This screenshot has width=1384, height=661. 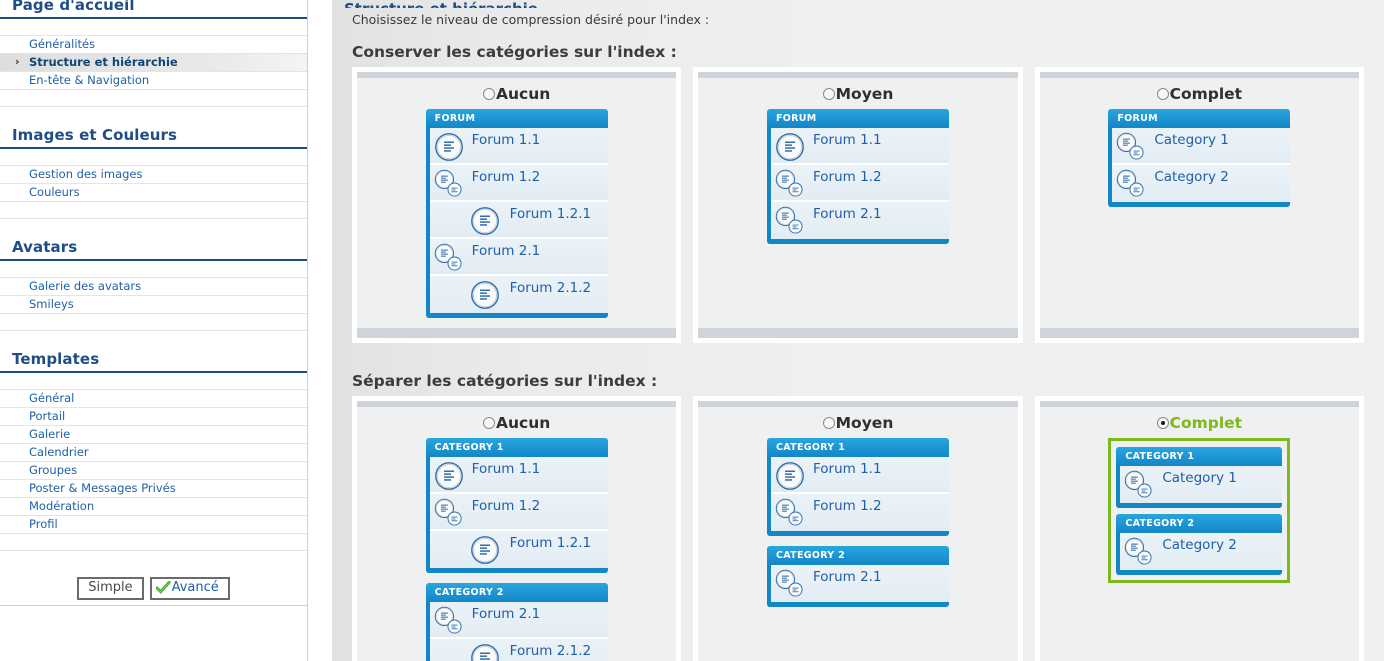 I want to click on page-title: Structure et hiérarchie, so click(x=858, y=4).